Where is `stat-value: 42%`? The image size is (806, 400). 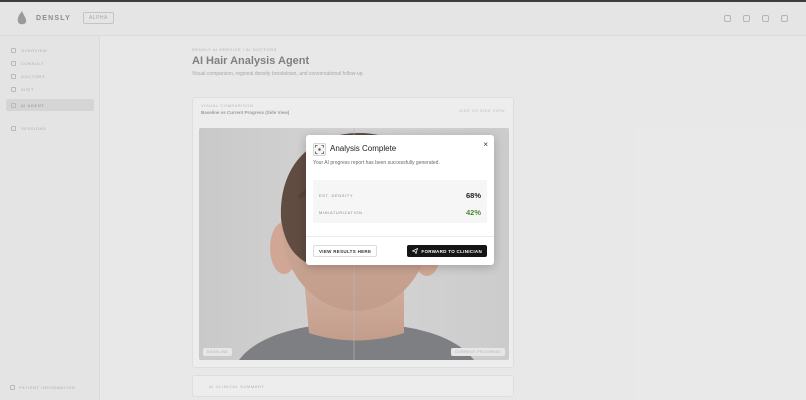 stat-value: 42% is located at coordinates (473, 212).